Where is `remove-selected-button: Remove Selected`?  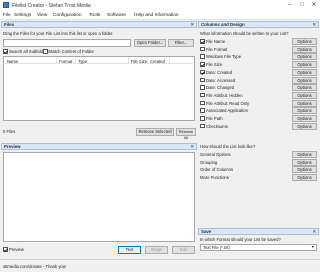 remove-selected-button: Remove Selected is located at coordinates (155, 132).